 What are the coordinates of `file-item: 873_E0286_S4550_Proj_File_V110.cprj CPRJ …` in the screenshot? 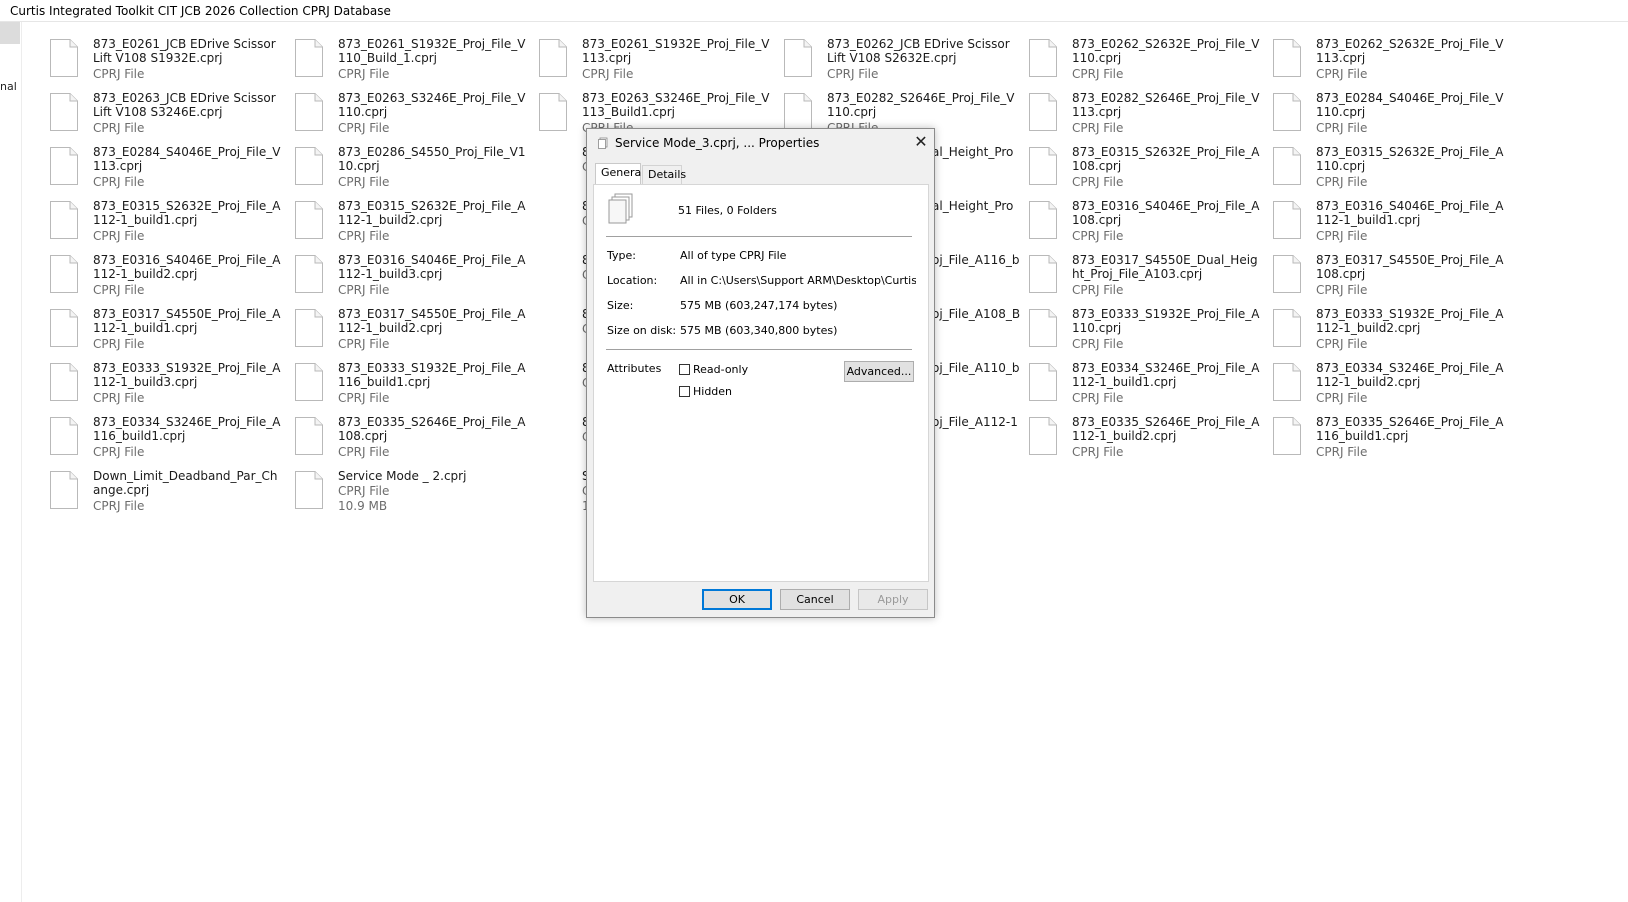 It's located at (413, 171).